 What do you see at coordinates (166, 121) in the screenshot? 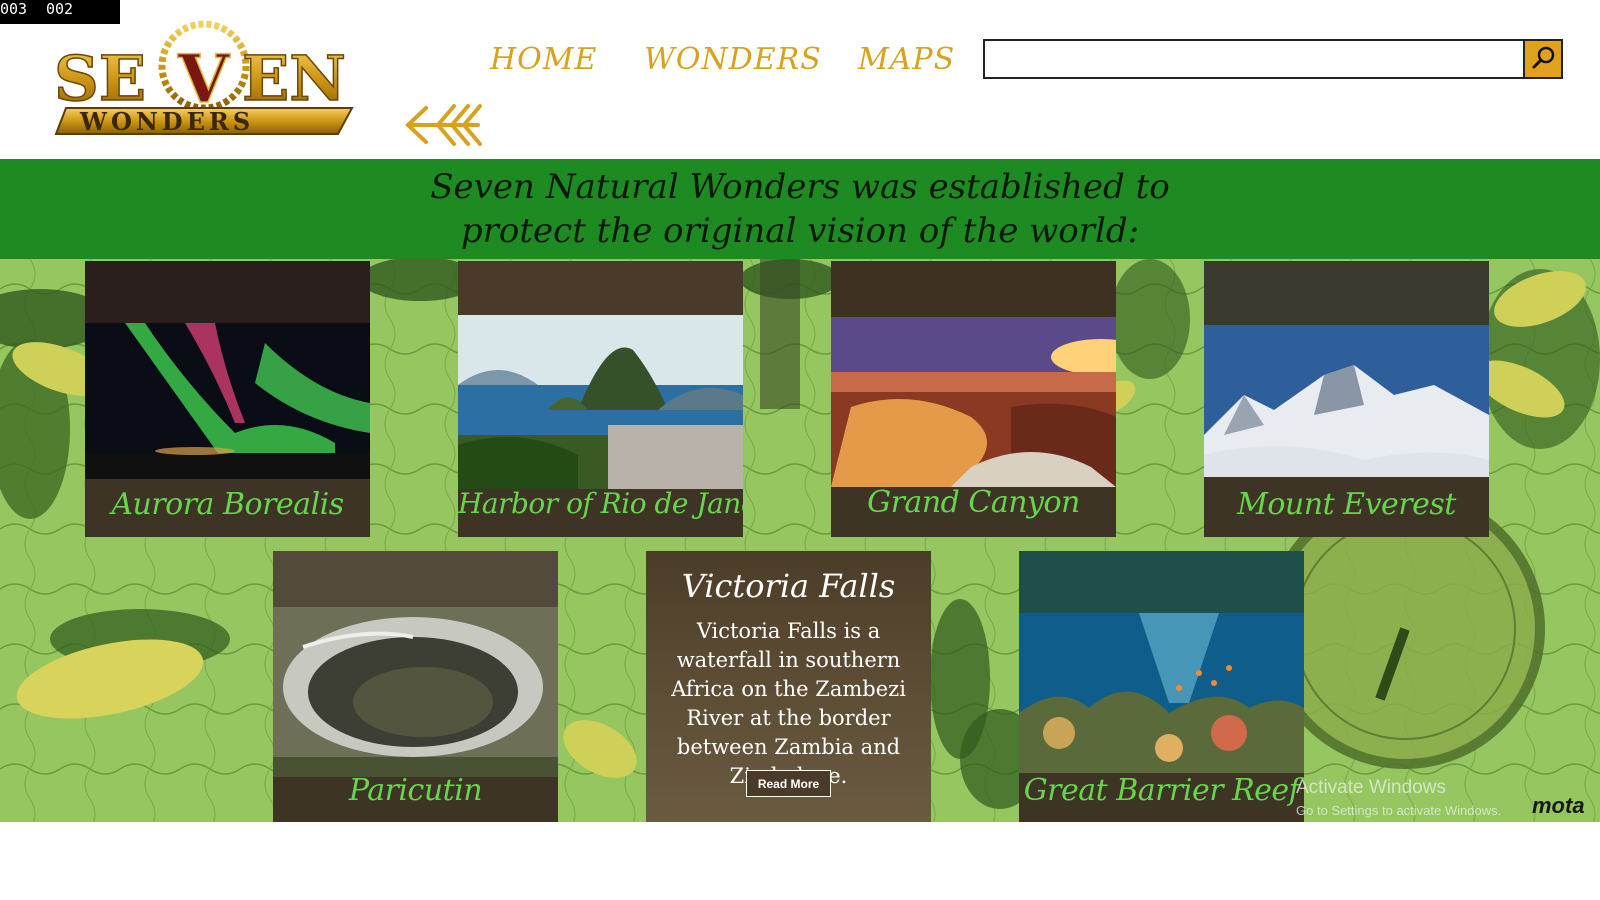
I see `logo-word-wonders: WONDERS` at bounding box center [166, 121].